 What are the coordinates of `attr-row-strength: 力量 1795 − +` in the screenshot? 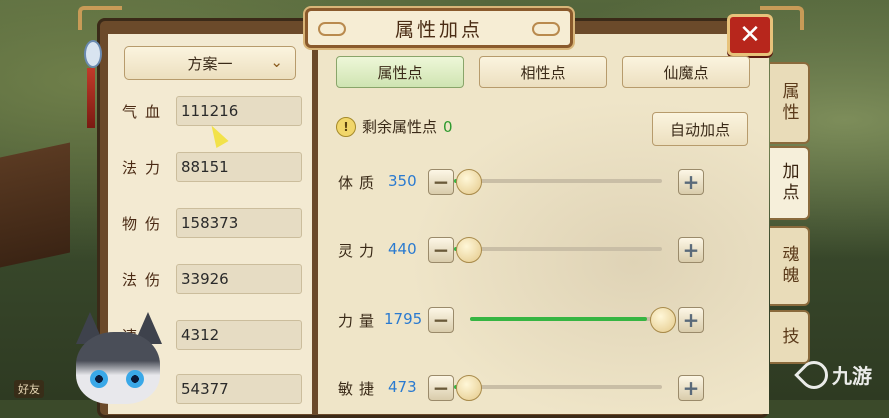 It's located at (523, 320).